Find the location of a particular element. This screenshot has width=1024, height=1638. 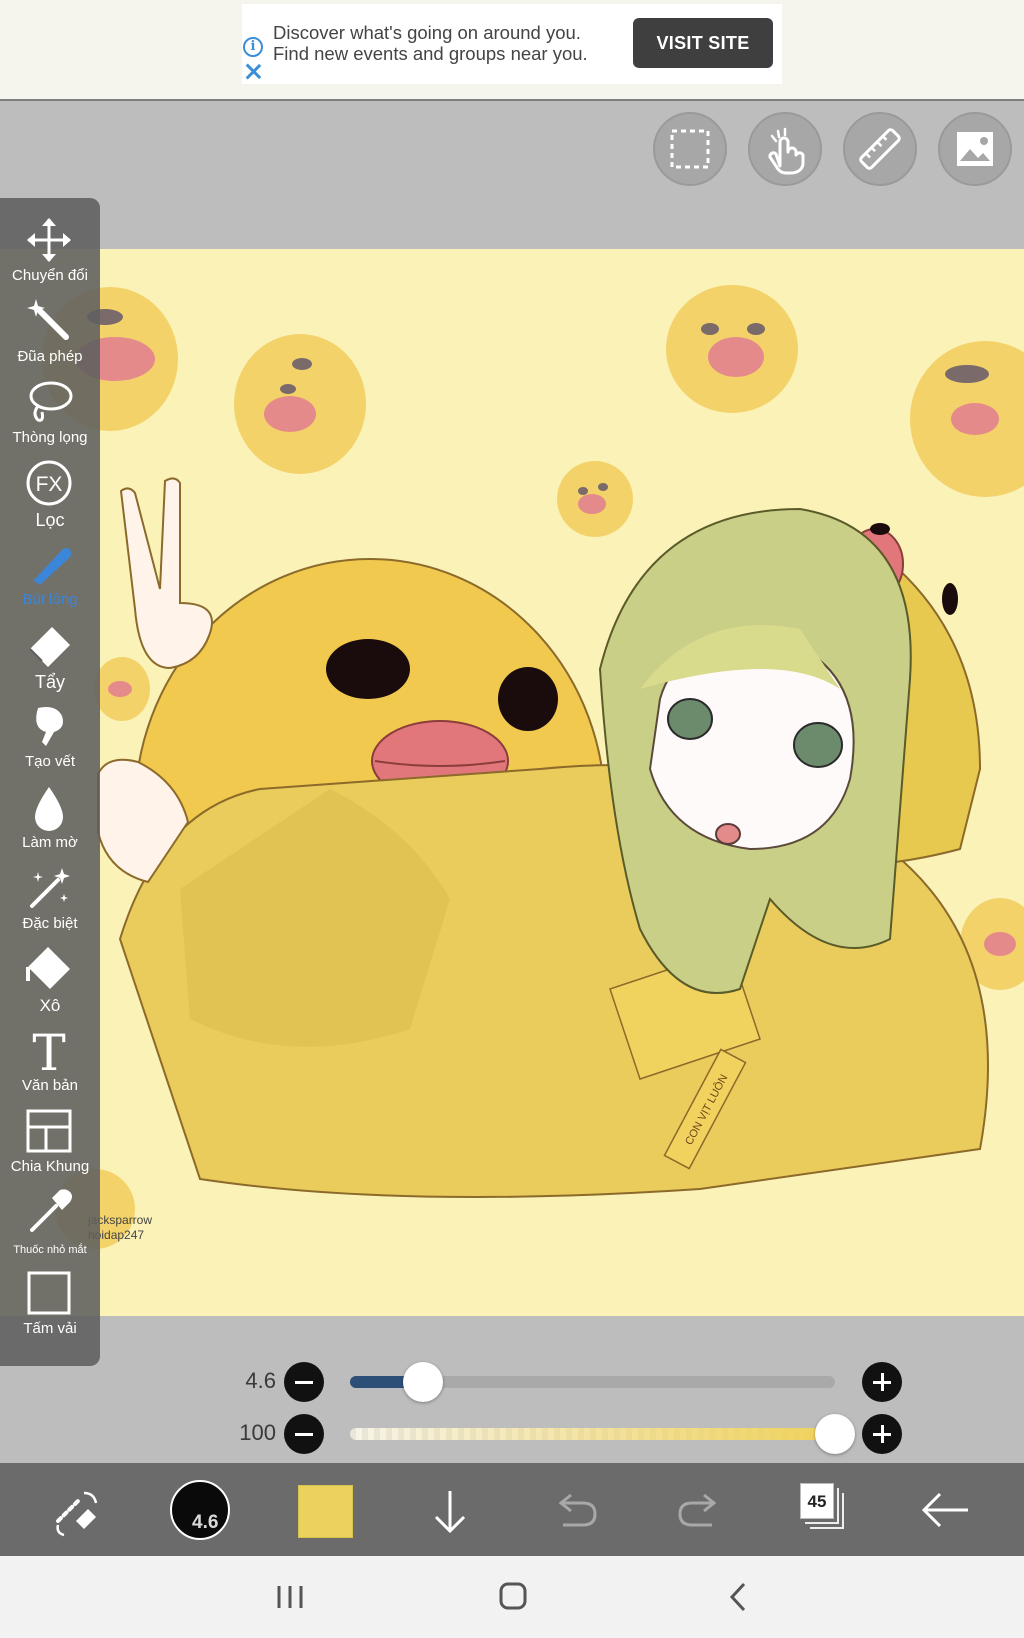

tool-filter: FX Lọc is located at coordinates (50, 497).